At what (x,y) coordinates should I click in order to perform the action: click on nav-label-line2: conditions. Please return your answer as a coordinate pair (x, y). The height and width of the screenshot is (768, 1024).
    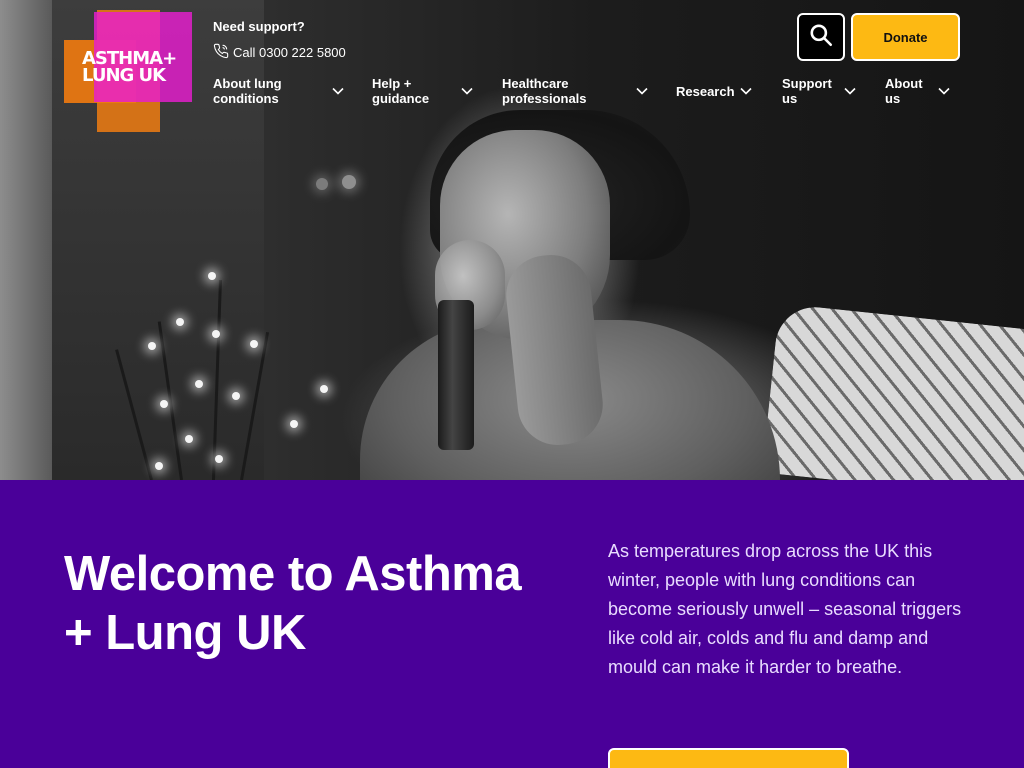
    Looking at the image, I should click on (246, 98).